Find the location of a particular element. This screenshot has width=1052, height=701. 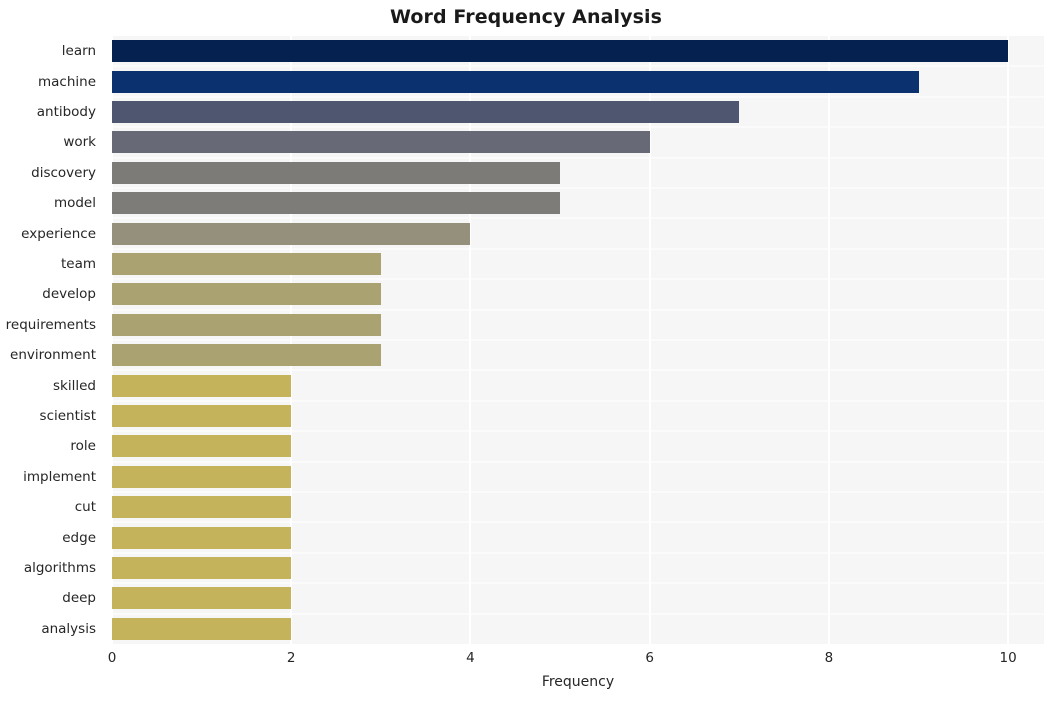

y-axis-tick-label: environment is located at coordinates (53, 355).